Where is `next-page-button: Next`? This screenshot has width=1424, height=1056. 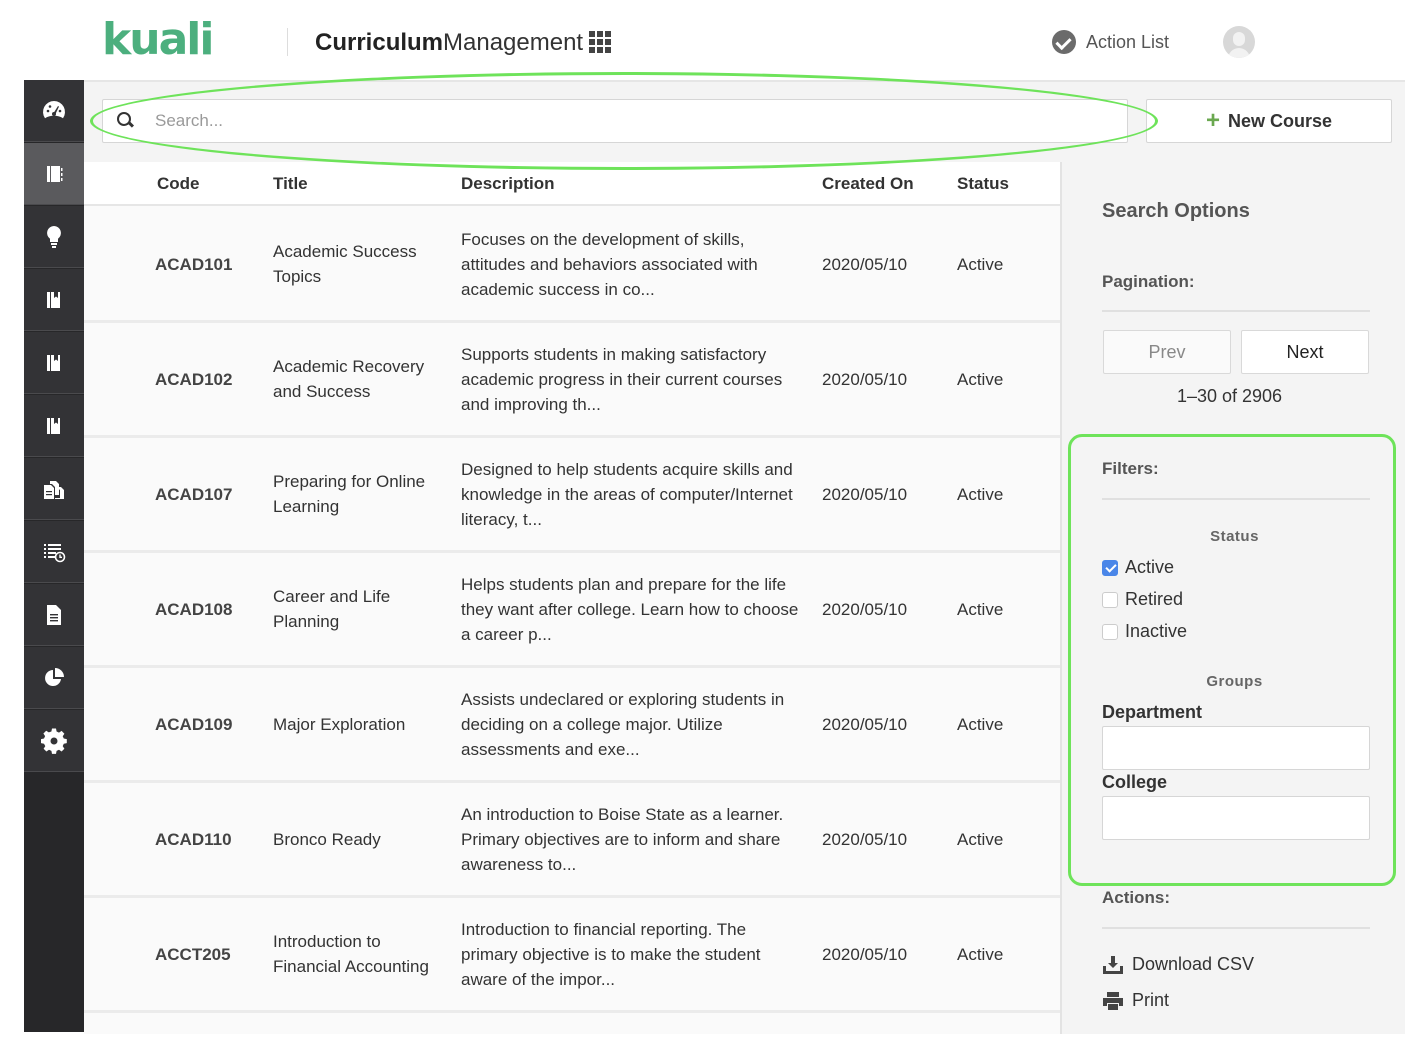 next-page-button: Next is located at coordinates (1305, 352).